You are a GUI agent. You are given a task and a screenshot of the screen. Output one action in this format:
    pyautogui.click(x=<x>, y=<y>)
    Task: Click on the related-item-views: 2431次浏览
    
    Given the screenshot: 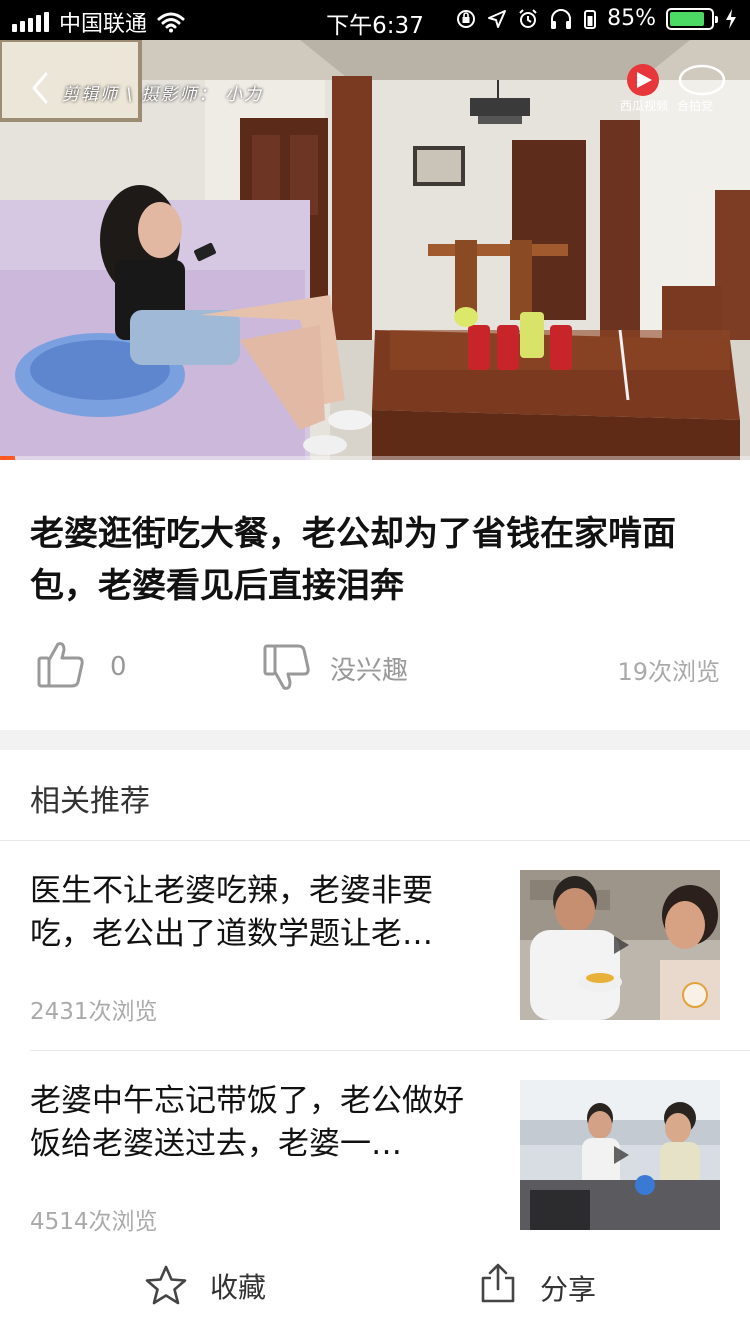 What is the action you would take?
    pyautogui.click(x=94, y=1012)
    